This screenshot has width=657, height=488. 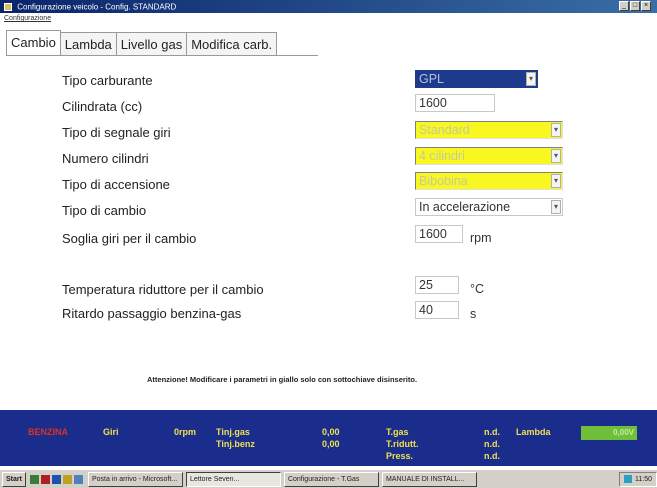 What do you see at coordinates (643, 479) in the screenshot?
I see `clock: 11:50` at bounding box center [643, 479].